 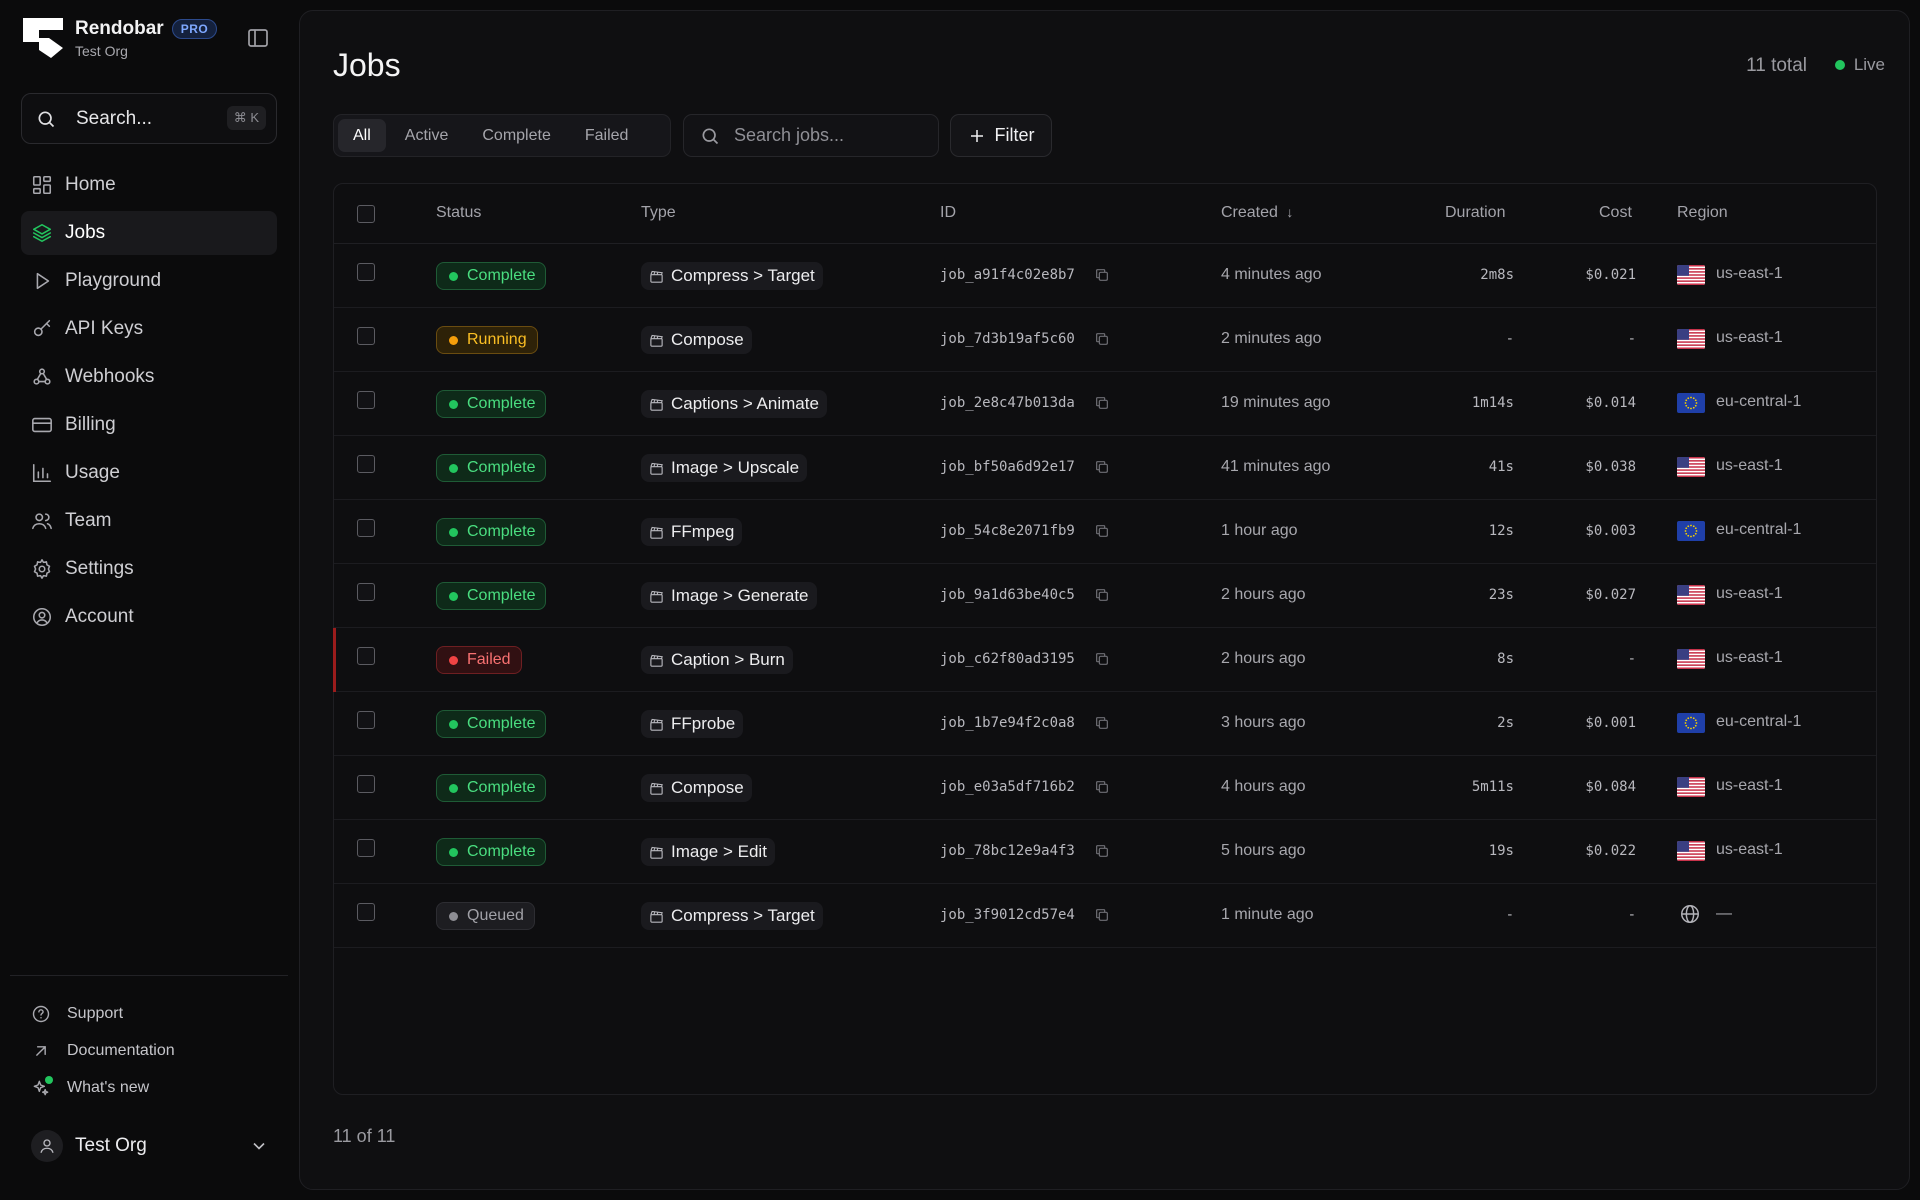 What do you see at coordinates (150, 1146) in the screenshot?
I see `org-switcher: Test Org` at bounding box center [150, 1146].